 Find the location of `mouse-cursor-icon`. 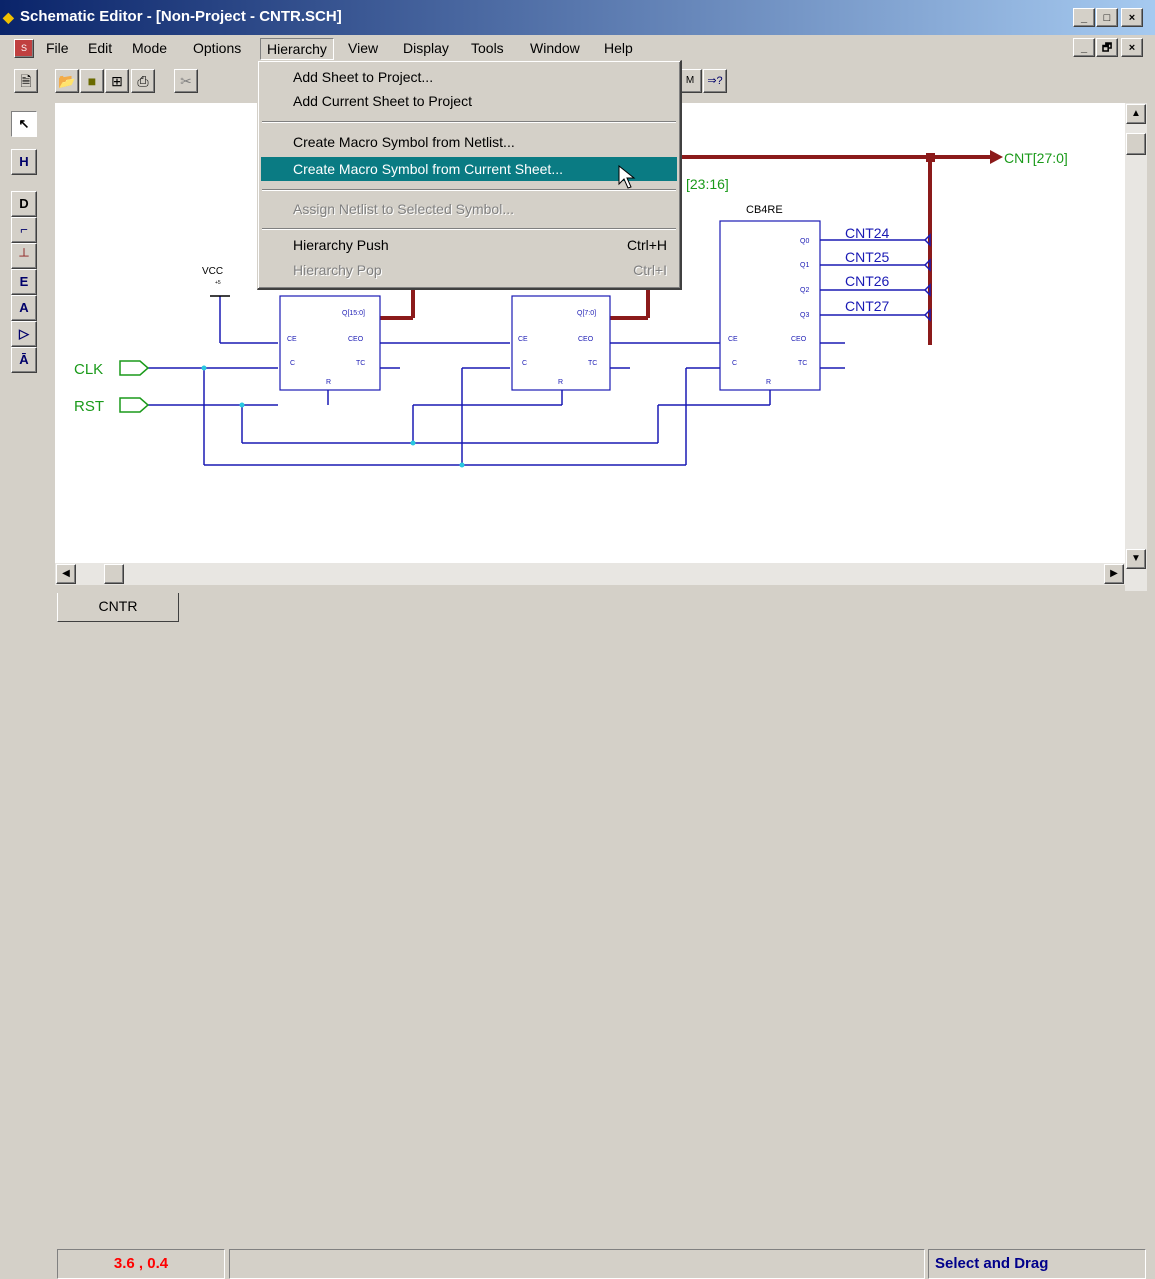

mouse-cursor-icon is located at coordinates (627, 177).